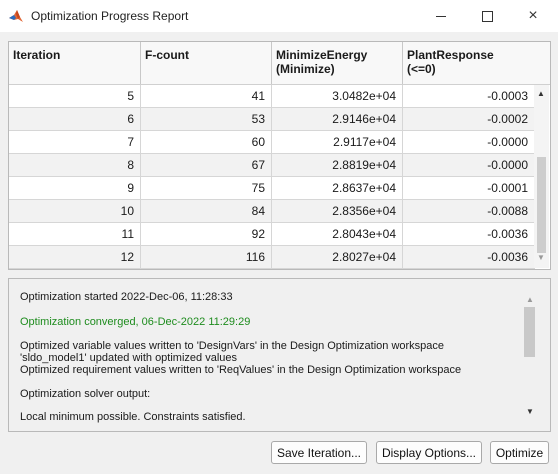 The width and height of the screenshot is (558, 474). Describe the element at coordinates (75, 63) in the screenshot. I see `column-header-iteration: Iteration` at that location.